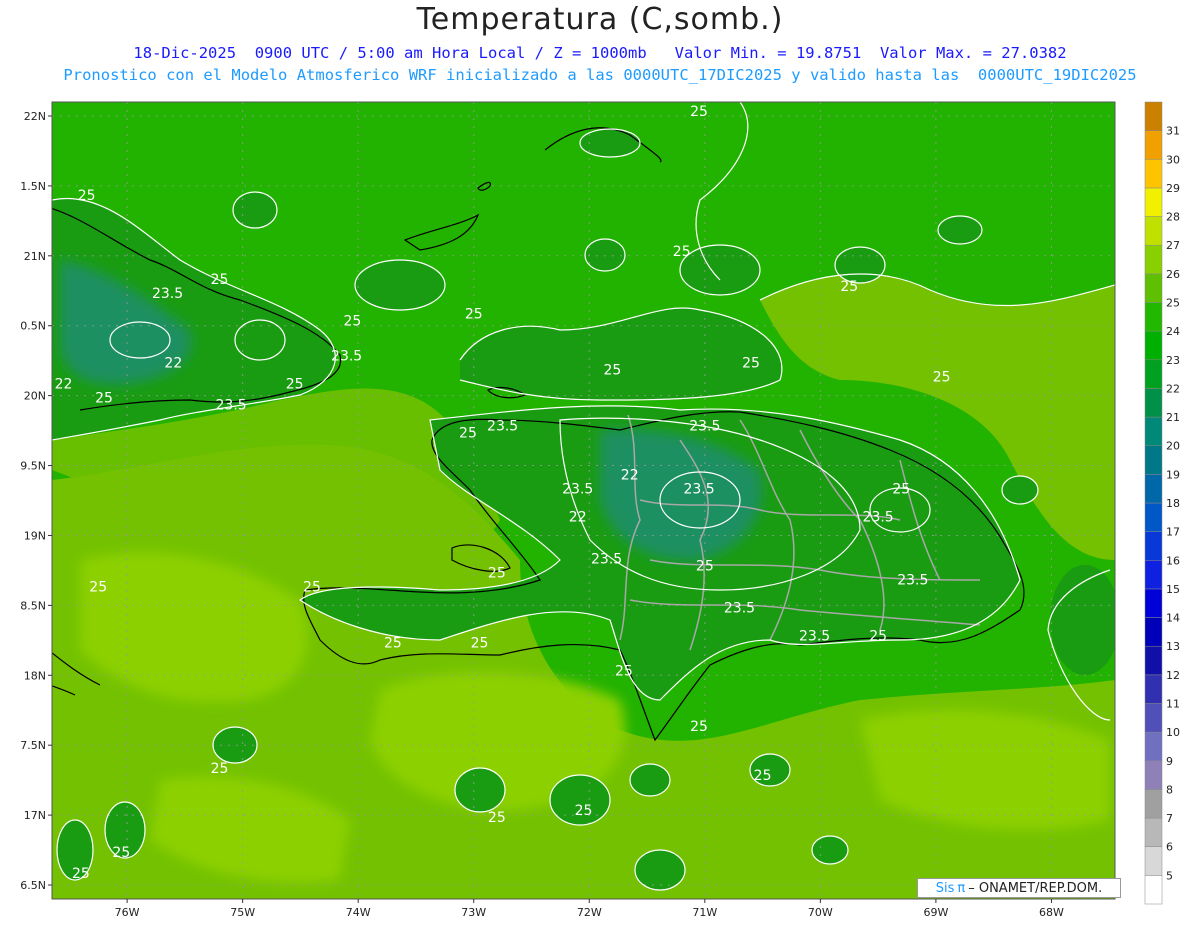 The height and width of the screenshot is (927, 1200). What do you see at coordinates (1173, 417) in the screenshot?
I see `colorbar-label: 21` at bounding box center [1173, 417].